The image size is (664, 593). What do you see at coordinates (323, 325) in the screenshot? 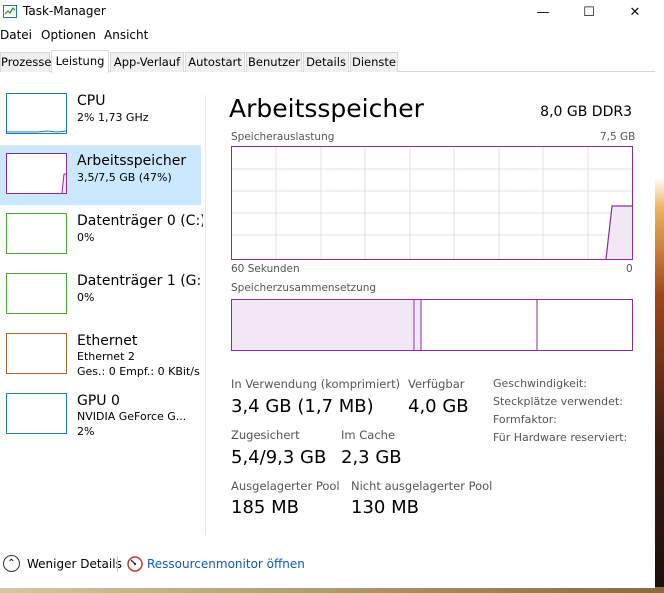
I see `composition-in-use` at bounding box center [323, 325].